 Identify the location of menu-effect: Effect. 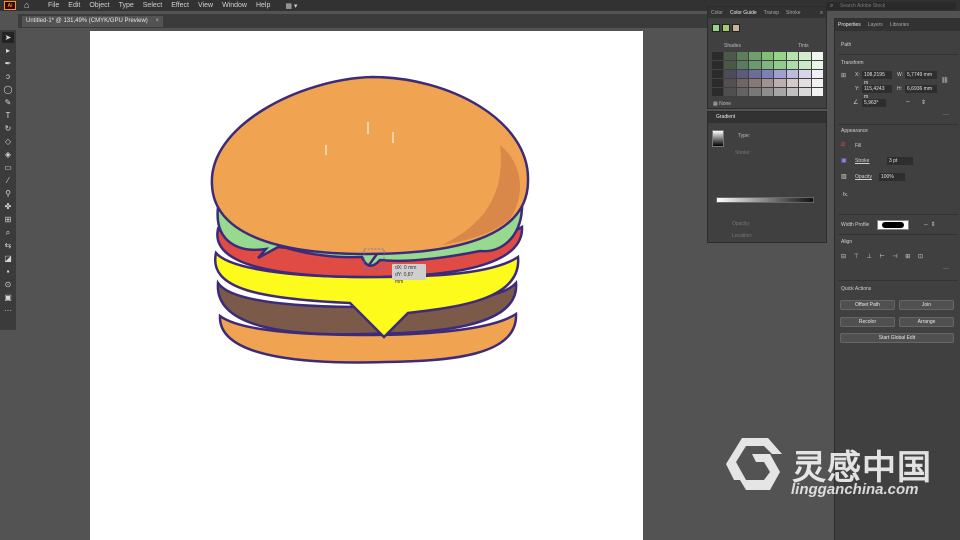
(180, 5).